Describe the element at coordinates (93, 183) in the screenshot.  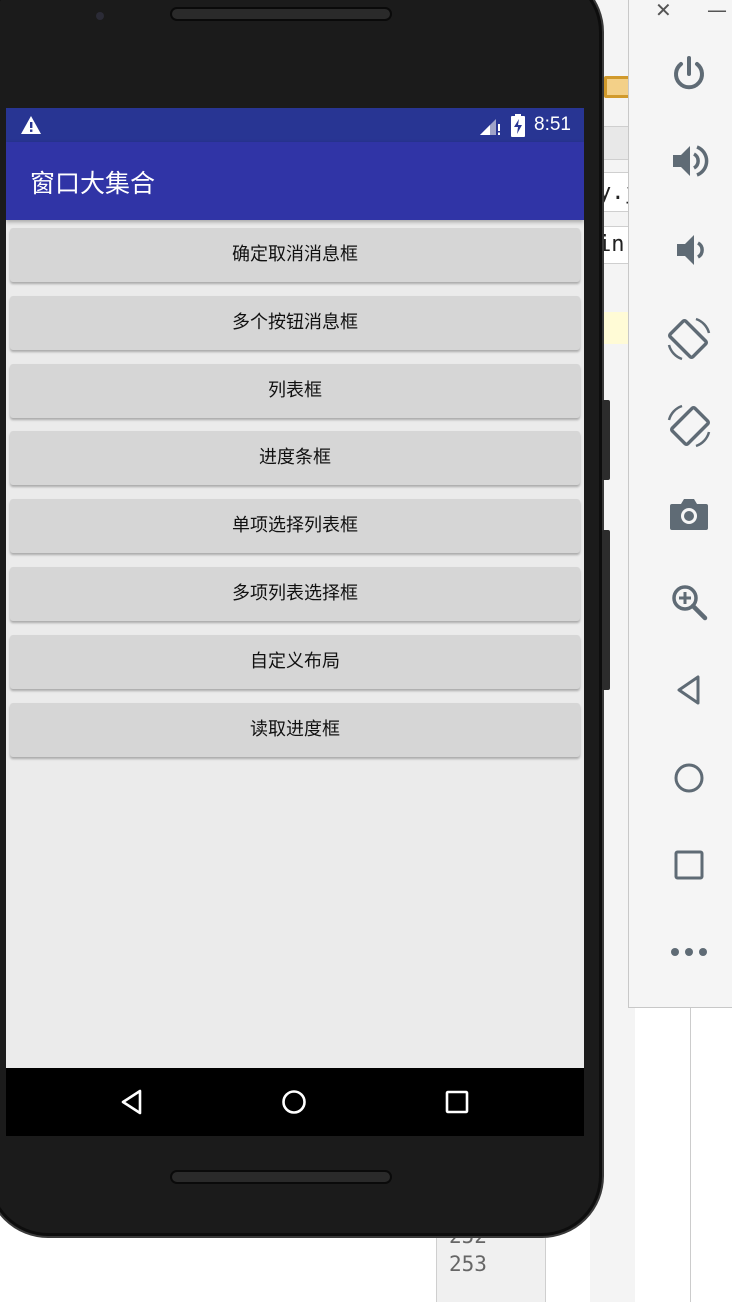
I see `app-title: 窗口大集合` at that location.